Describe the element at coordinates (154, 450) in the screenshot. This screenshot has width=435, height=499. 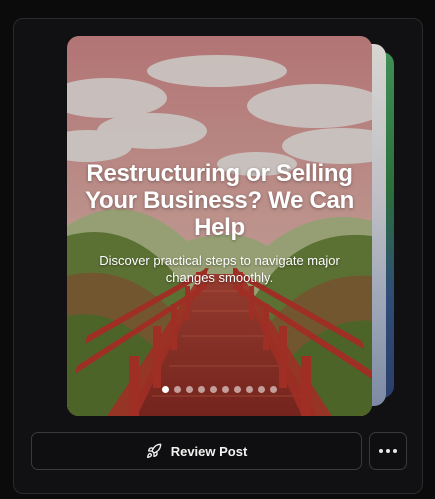
I see `rocket-icon` at that location.